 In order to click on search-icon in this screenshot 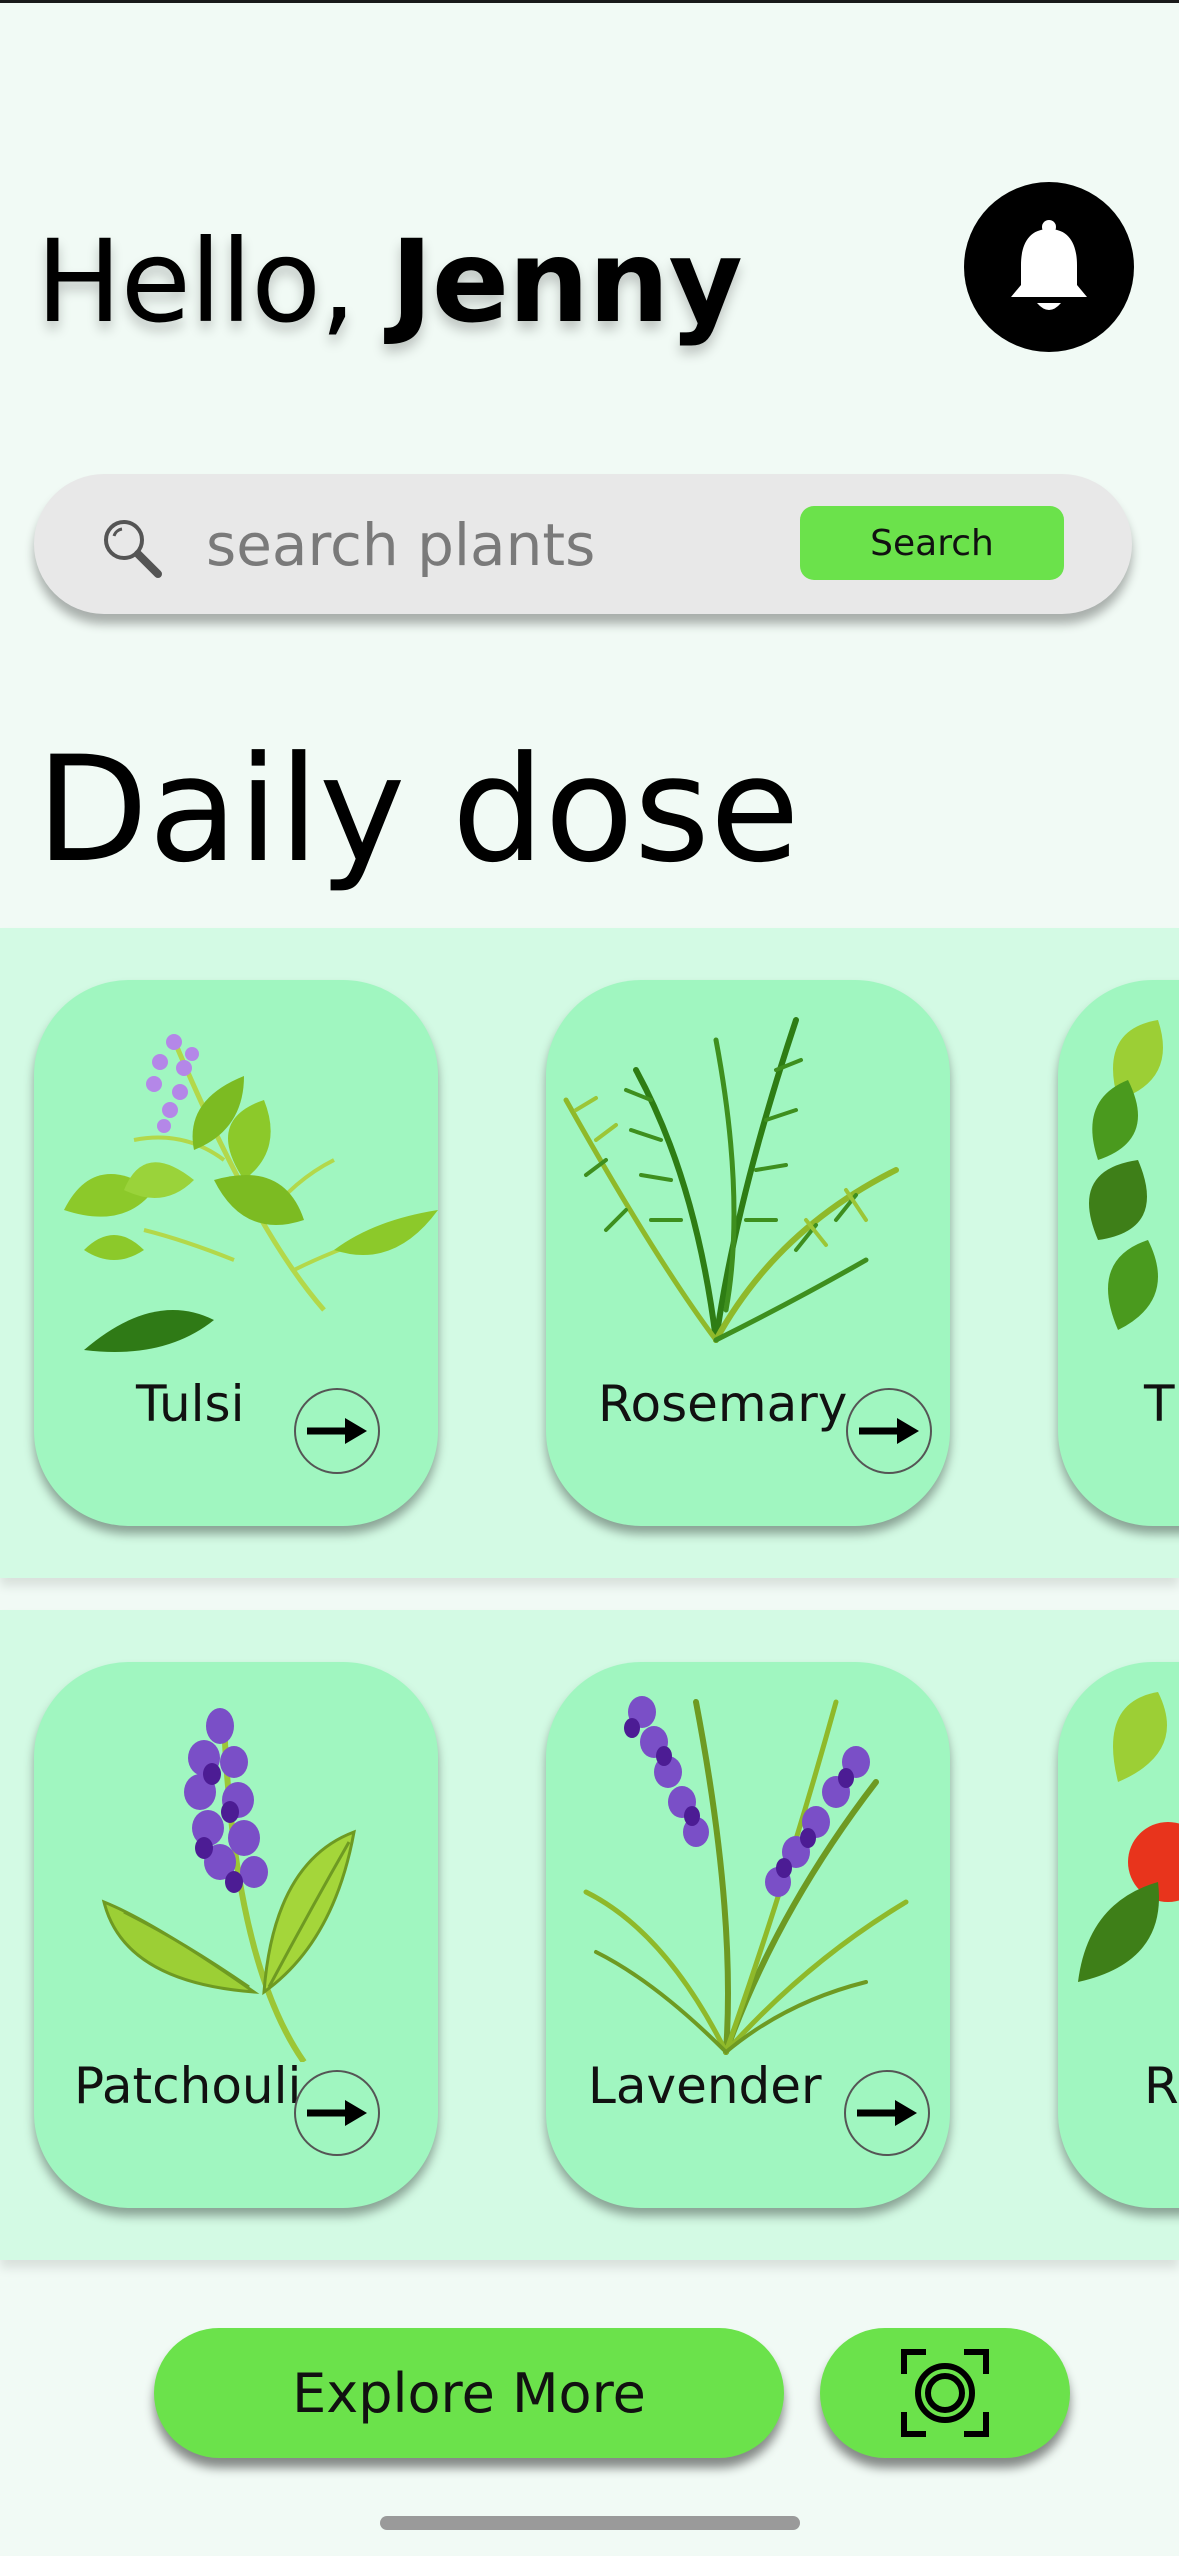, I will do `click(133, 549)`.